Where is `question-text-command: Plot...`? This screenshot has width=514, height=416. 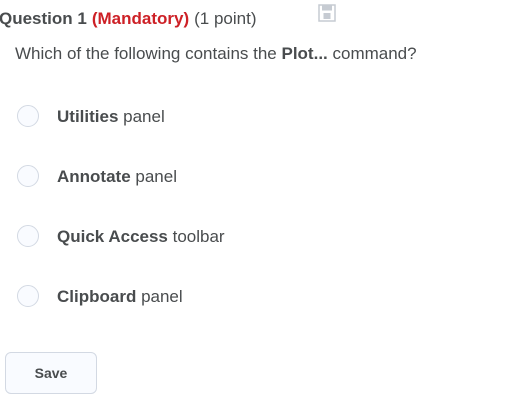 question-text-command: Plot... is located at coordinates (304, 53).